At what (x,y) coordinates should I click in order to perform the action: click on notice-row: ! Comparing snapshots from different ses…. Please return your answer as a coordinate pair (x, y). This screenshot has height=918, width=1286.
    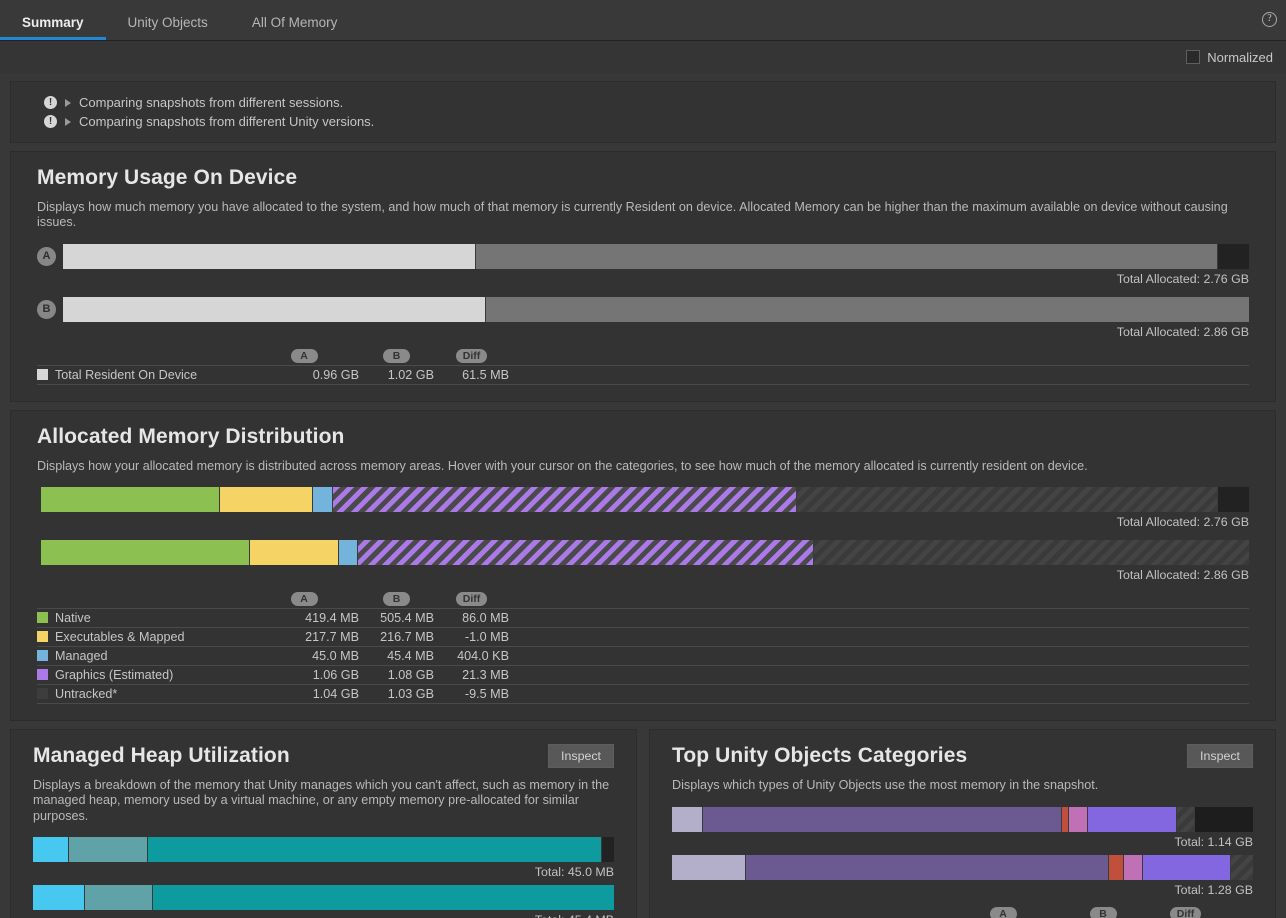
    Looking at the image, I should click on (643, 102).